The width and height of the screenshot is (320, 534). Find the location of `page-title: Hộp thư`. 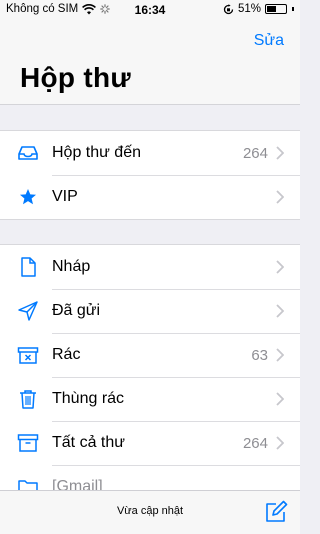

page-title: Hộp thư is located at coordinates (76, 77).